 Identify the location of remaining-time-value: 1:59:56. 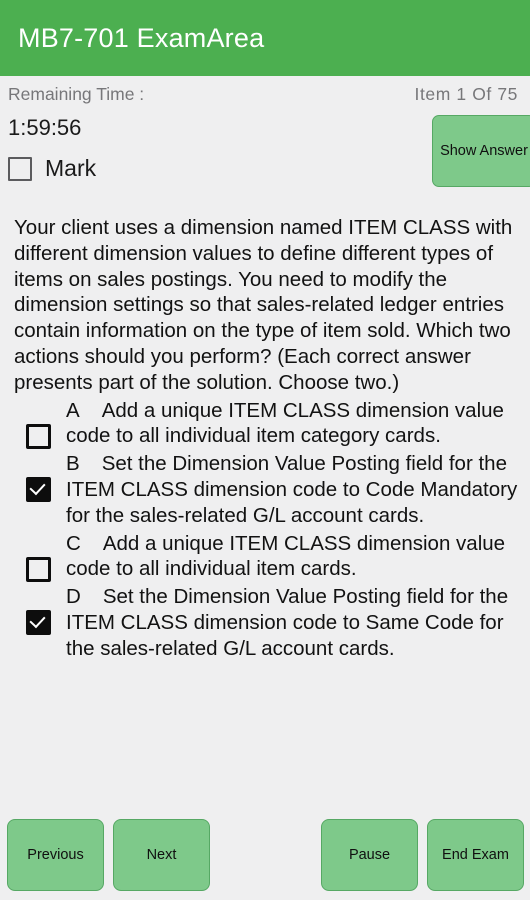
(45, 127).